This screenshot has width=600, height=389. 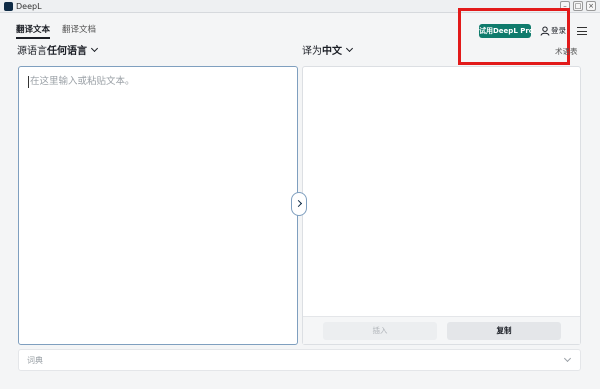 What do you see at coordinates (299, 360) in the screenshot?
I see `dictionary-panel: 词典` at bounding box center [299, 360].